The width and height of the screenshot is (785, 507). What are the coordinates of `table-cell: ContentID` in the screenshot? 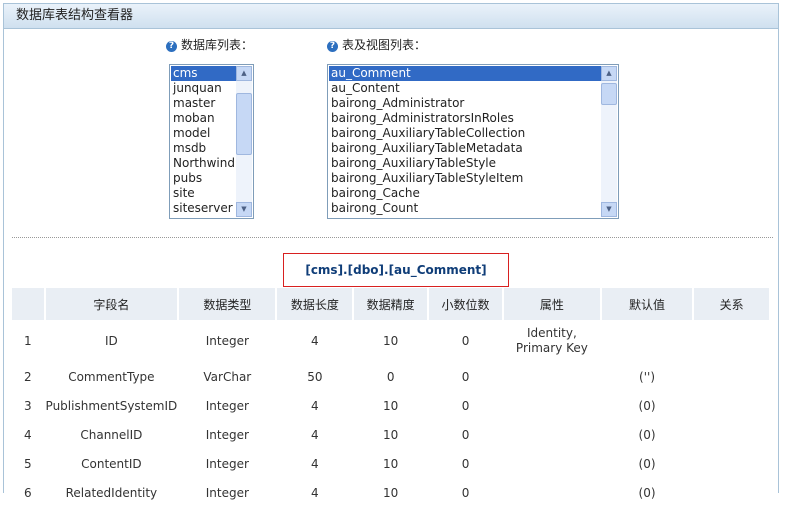 It's located at (111, 463).